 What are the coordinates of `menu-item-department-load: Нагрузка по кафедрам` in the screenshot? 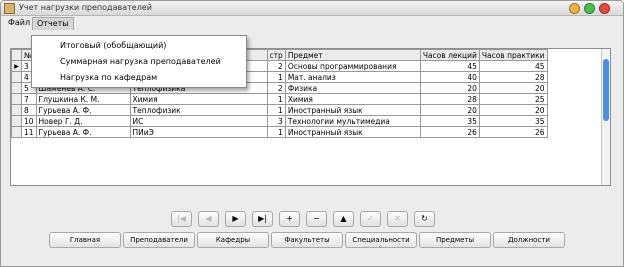 It's located at (108, 77).